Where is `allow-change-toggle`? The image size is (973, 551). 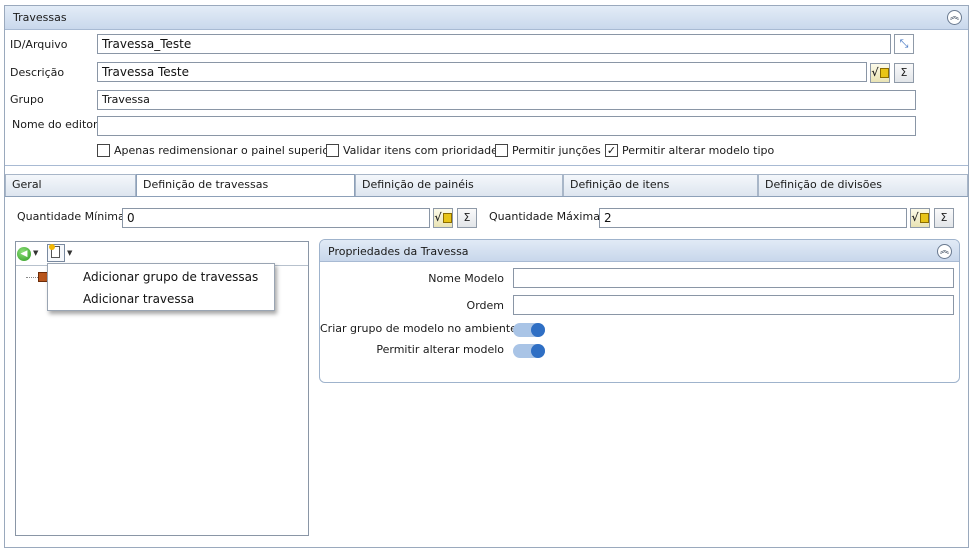 allow-change-toggle is located at coordinates (529, 351).